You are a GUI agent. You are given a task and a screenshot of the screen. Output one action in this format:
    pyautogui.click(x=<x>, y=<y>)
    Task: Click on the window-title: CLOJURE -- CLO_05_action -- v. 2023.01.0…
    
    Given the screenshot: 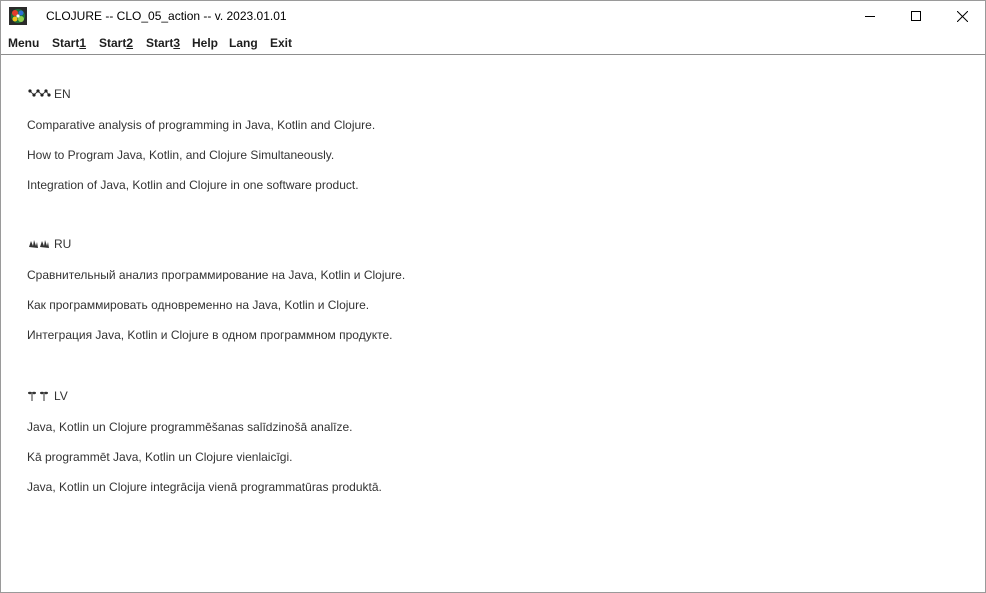 What is the action you would take?
    pyautogui.click(x=166, y=16)
    